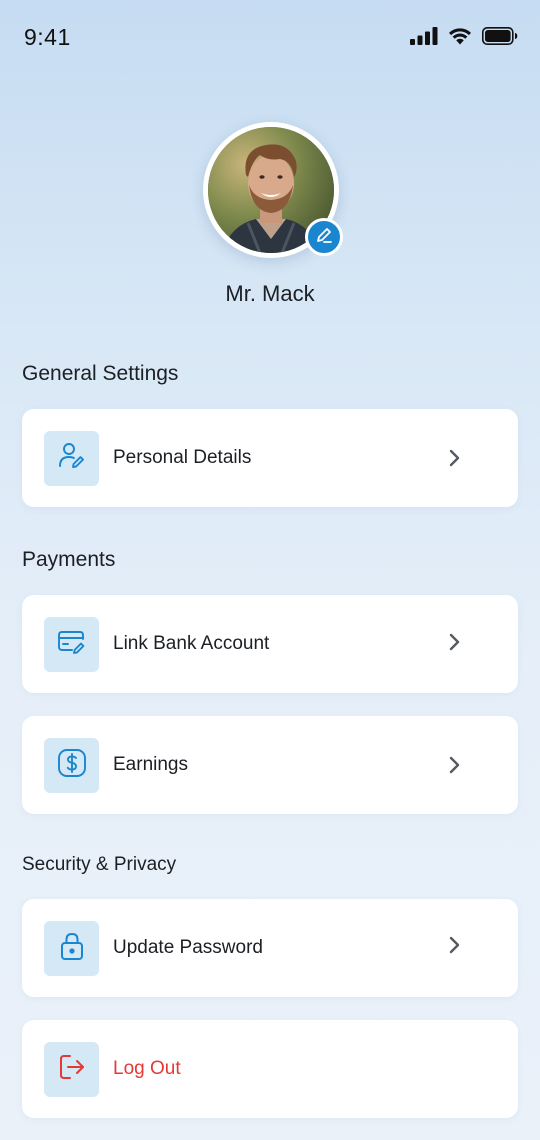 Image resolution: width=540 pixels, height=1140 pixels. What do you see at coordinates (424, 36) in the screenshot?
I see `signal-icon` at bounding box center [424, 36].